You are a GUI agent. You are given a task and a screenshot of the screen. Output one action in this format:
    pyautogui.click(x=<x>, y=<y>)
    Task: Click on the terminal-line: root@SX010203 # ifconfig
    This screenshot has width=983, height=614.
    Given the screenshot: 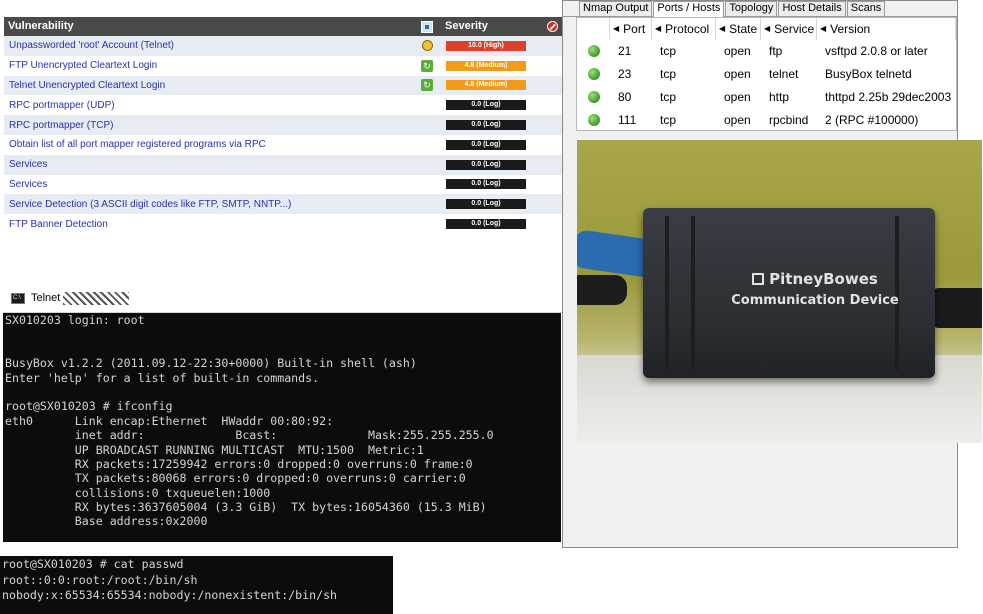 What is the action you would take?
    pyautogui.click(x=89, y=406)
    